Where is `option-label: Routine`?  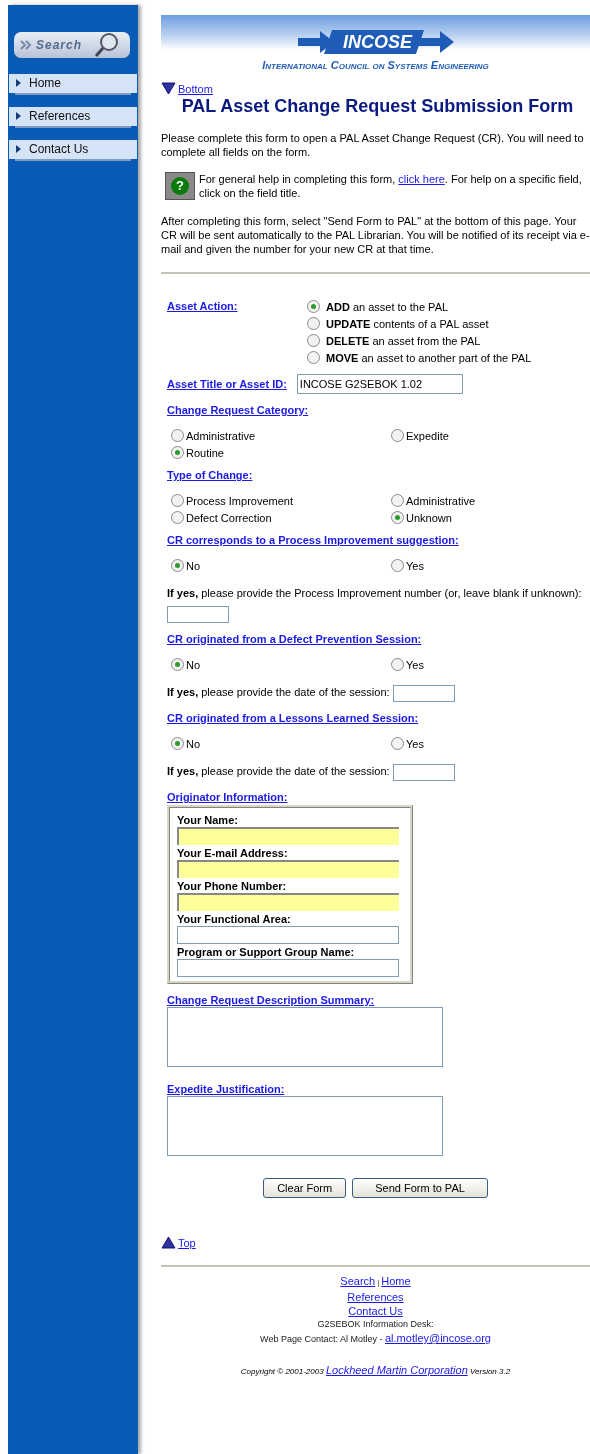
option-label: Routine is located at coordinates (205, 452).